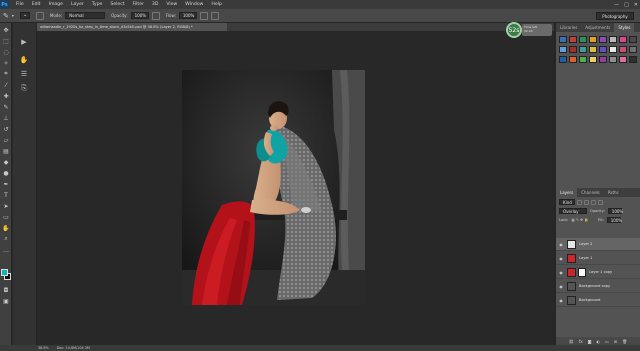 The image size is (640, 351). Describe the element at coordinates (6, 206) in the screenshot. I see `path-selection-tool-icon: ➤` at that location.